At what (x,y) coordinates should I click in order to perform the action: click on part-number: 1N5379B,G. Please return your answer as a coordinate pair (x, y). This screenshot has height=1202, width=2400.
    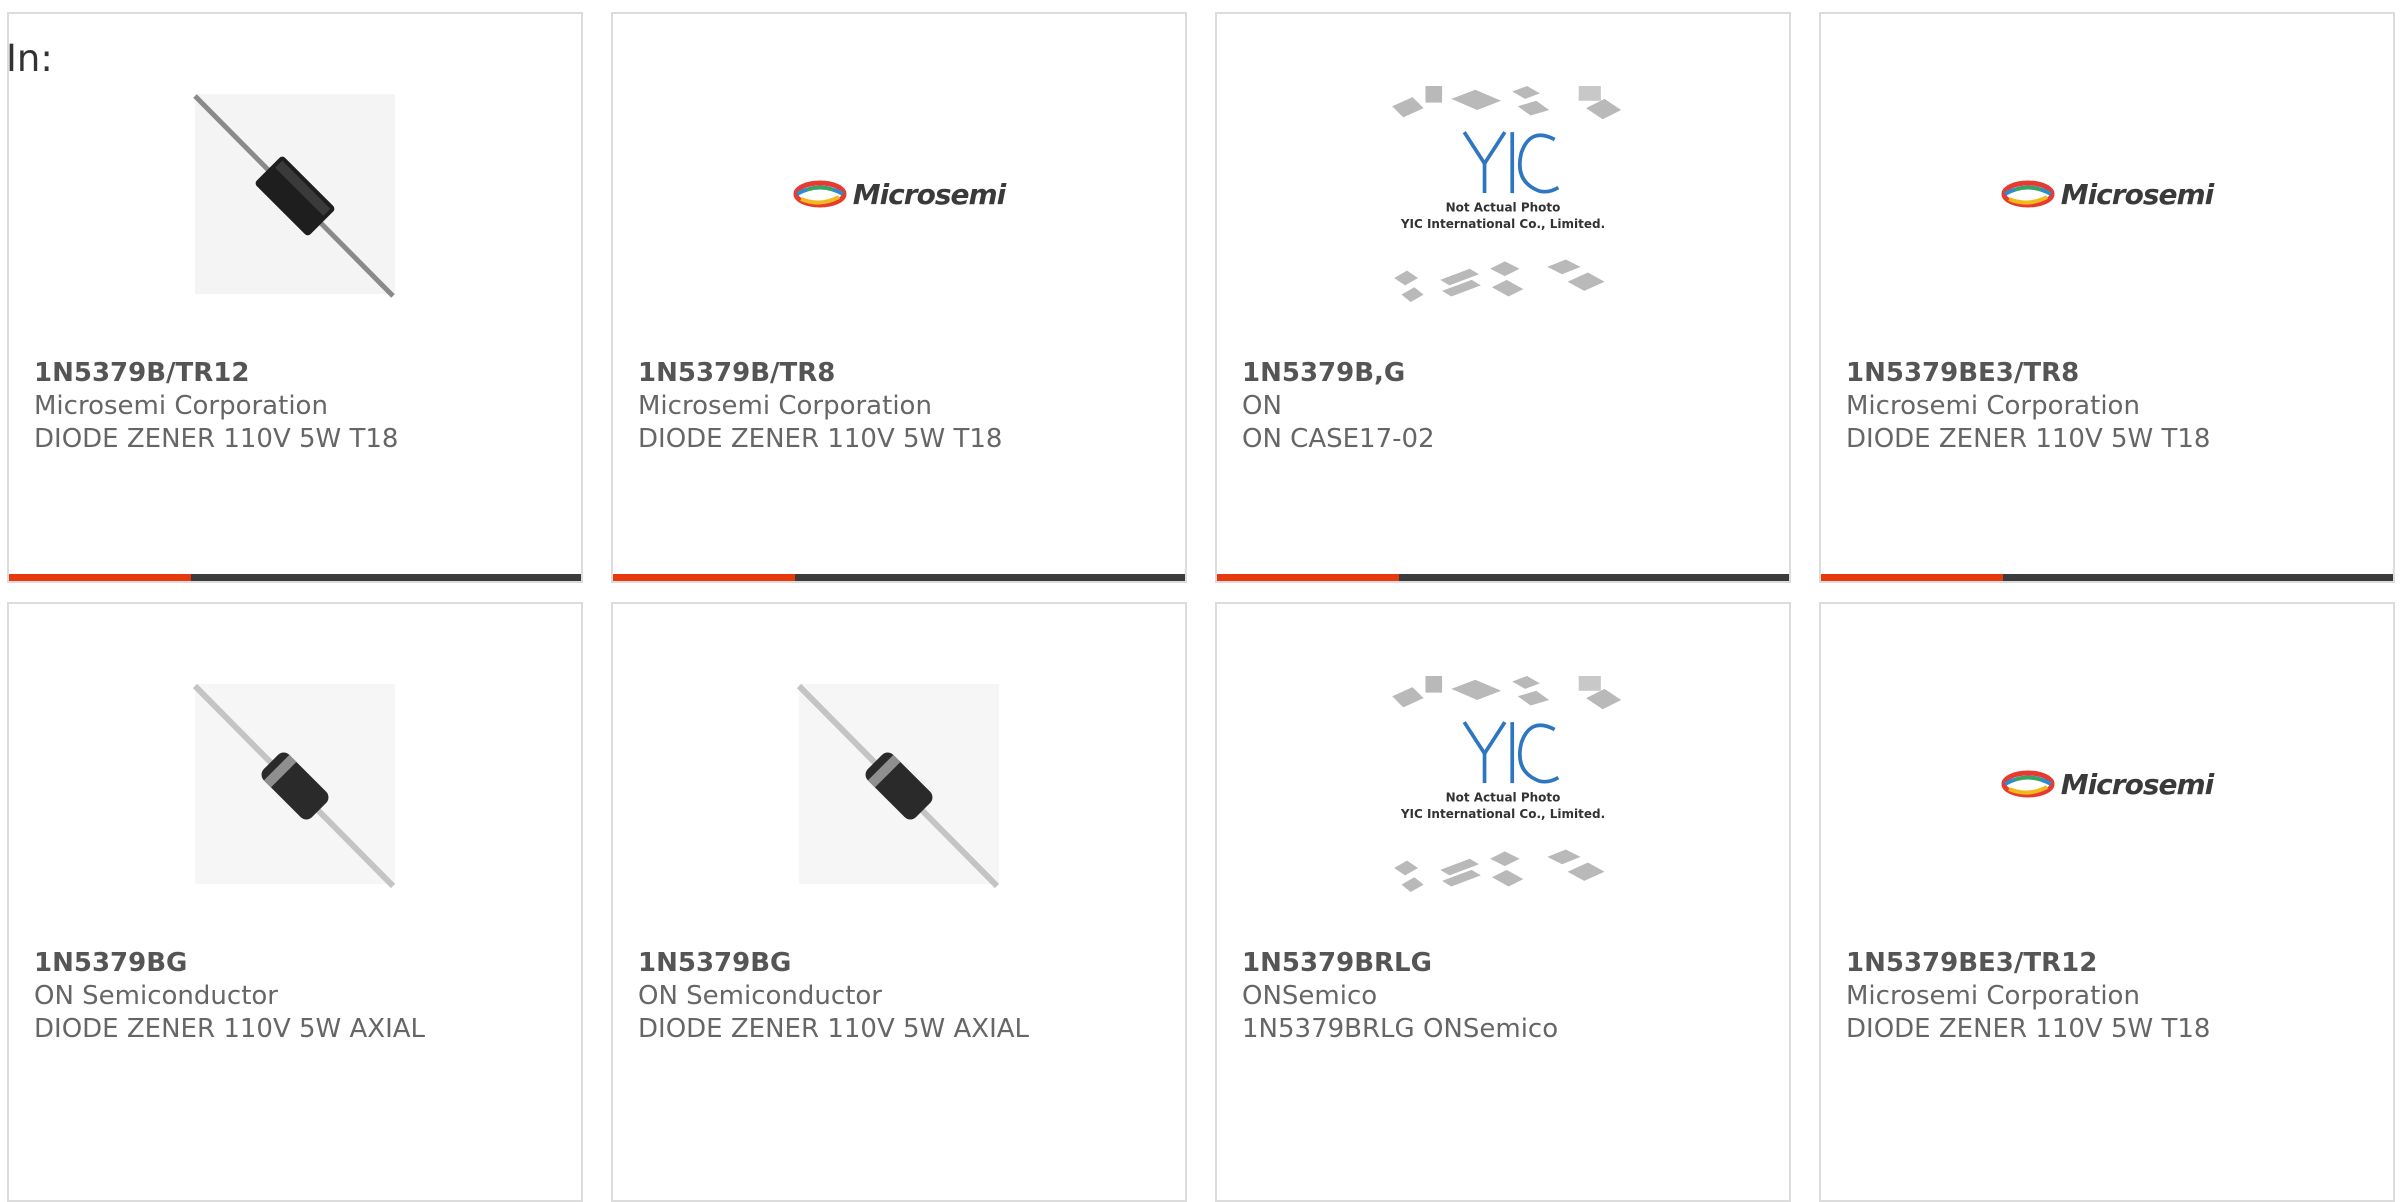
    Looking at the image, I should click on (1505, 373).